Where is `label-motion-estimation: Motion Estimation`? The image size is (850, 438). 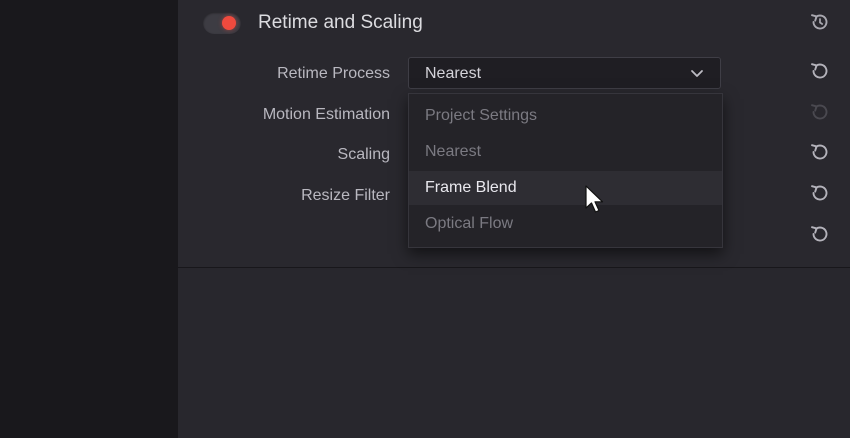 label-motion-estimation: Motion Estimation is located at coordinates (326, 114).